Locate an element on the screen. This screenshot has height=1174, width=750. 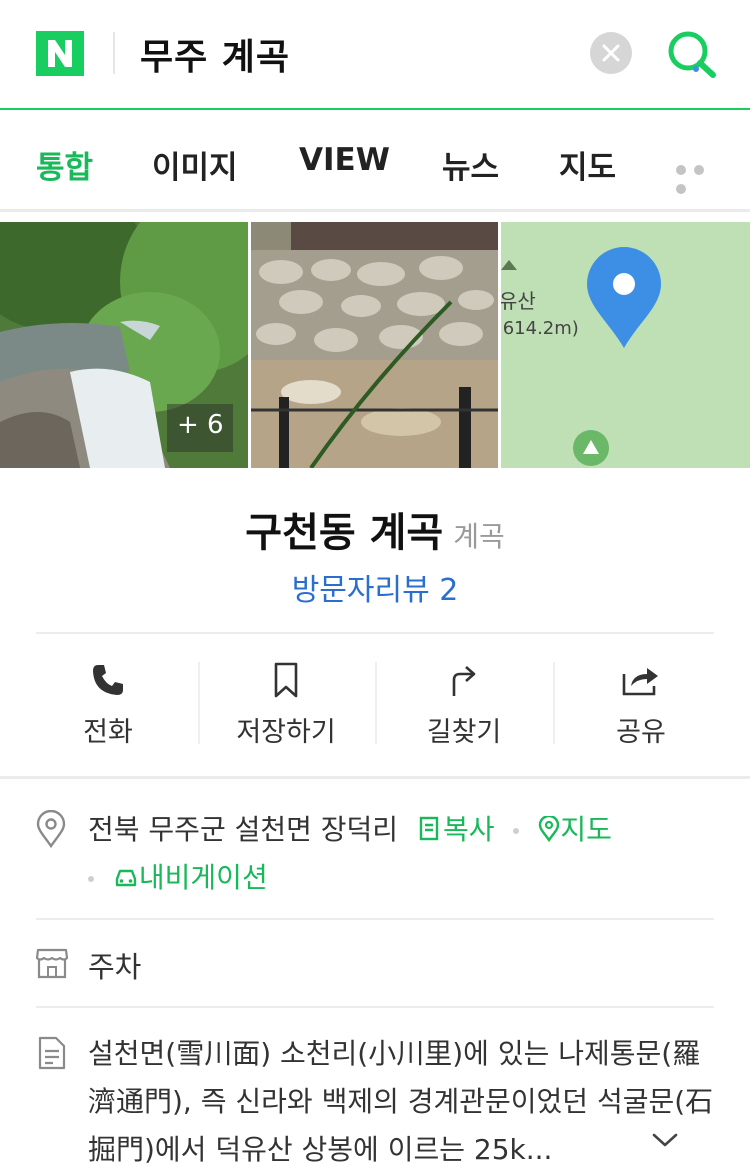
photo-stone-wall is located at coordinates (374, 345).